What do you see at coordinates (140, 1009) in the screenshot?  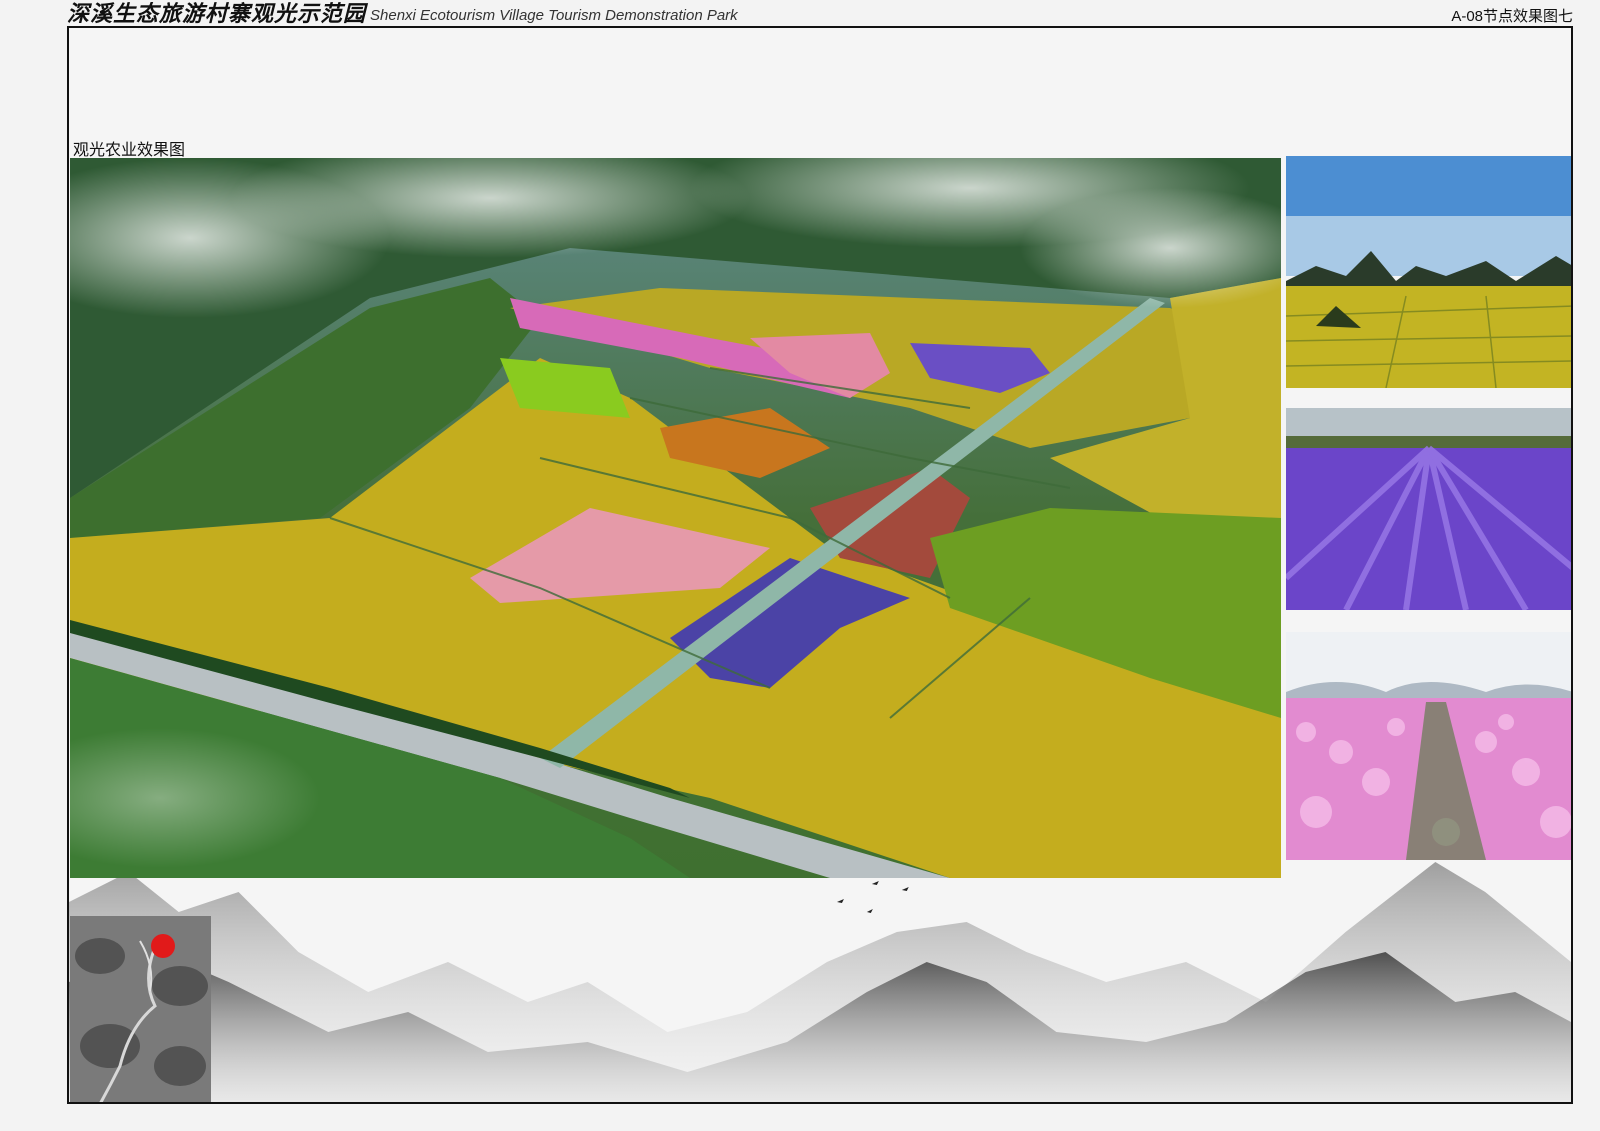 I see `site-location-map` at bounding box center [140, 1009].